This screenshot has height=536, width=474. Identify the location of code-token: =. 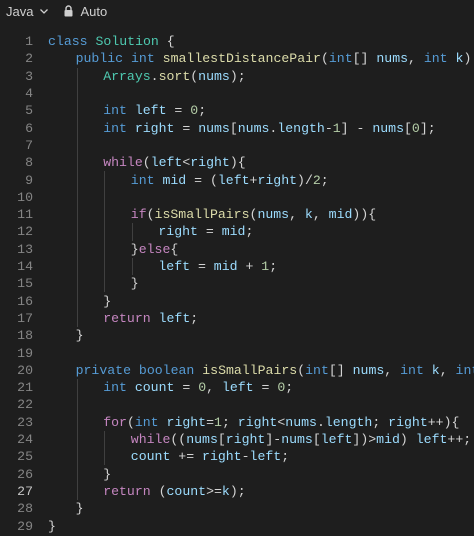
(178, 111).